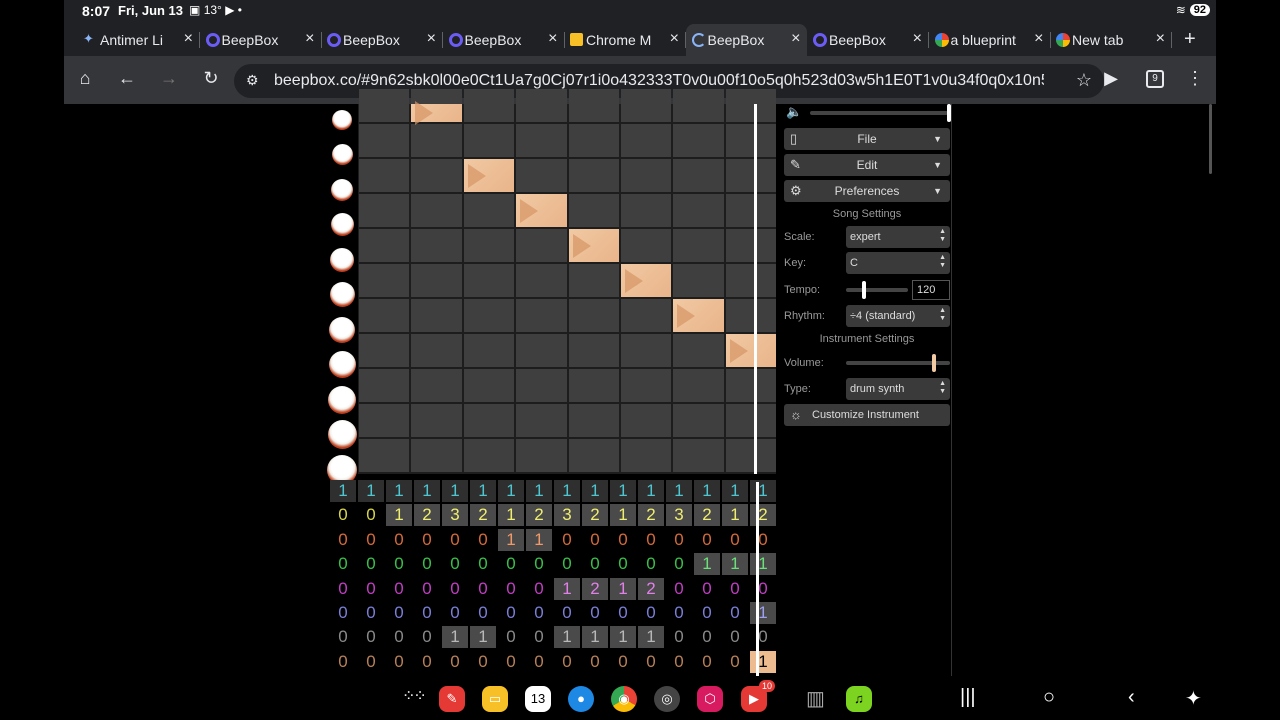 The width and height of the screenshot is (1280, 720). Describe the element at coordinates (867, 415) in the screenshot. I see `customize-instrument-button: ☼ Customize Instrument` at that location.